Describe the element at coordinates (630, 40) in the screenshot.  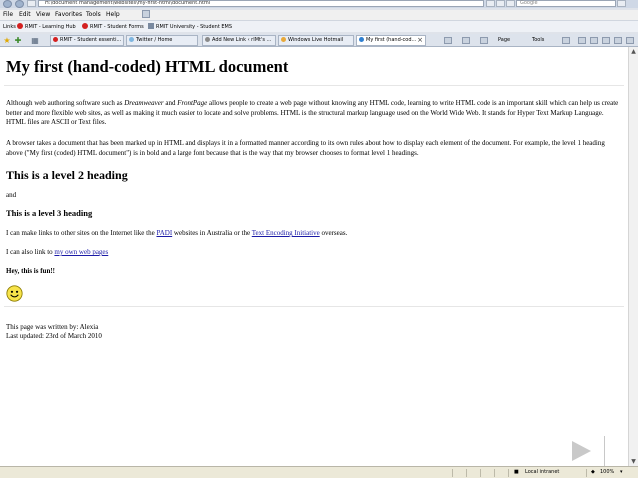
I see `extra-icon` at that location.